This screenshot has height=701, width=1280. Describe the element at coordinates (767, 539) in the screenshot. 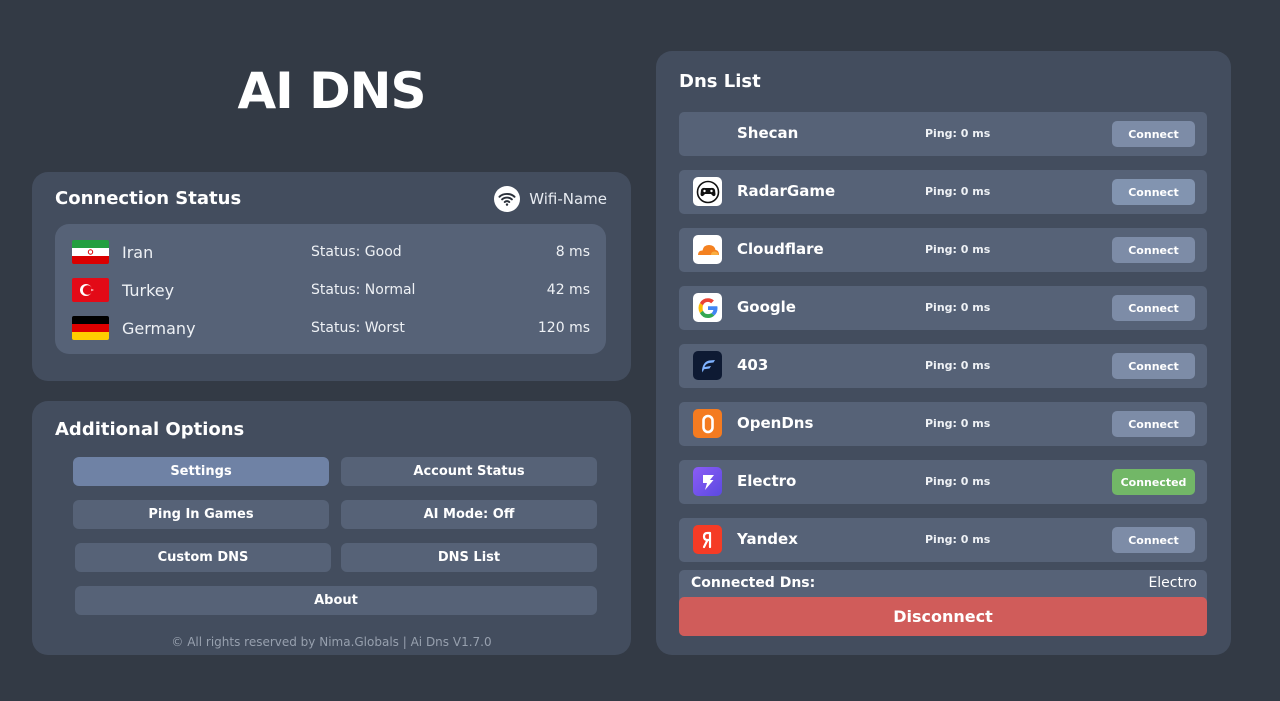

I see `dns-name: Yandex` at that location.